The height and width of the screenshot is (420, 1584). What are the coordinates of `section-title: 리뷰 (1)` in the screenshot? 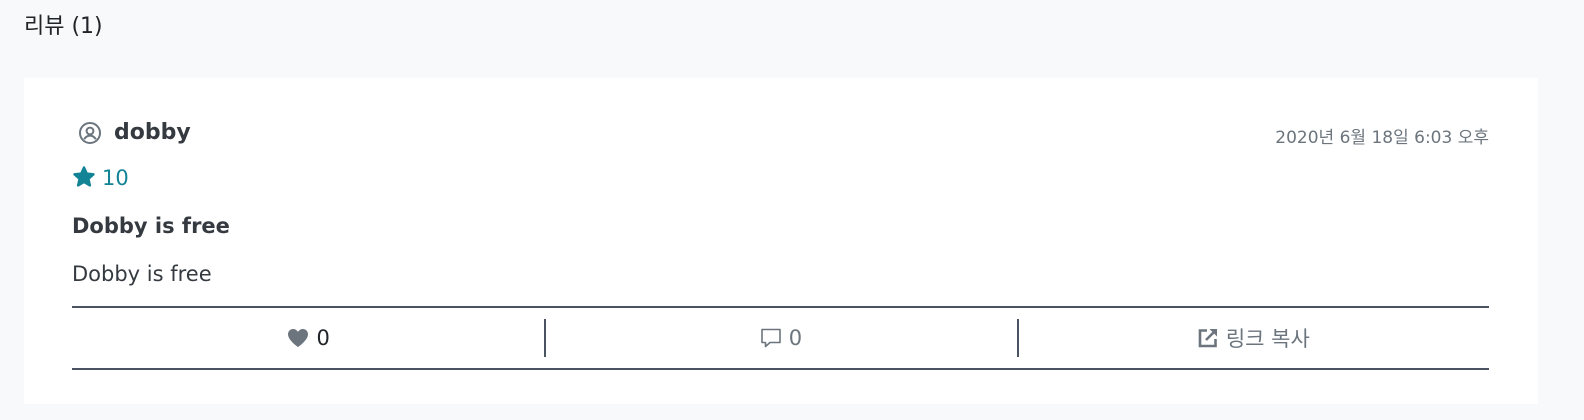 It's located at (63, 26).